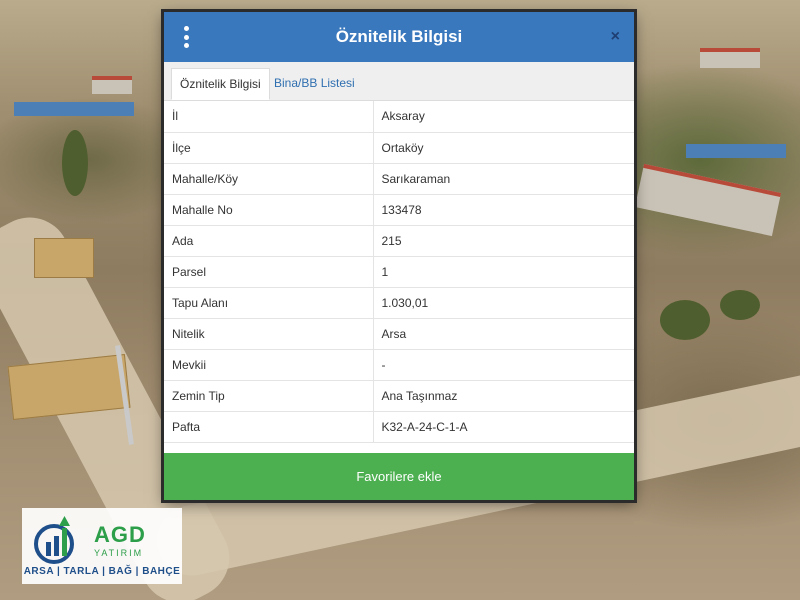 The width and height of the screenshot is (800, 600). I want to click on agd-logo: AGD YATIRIM ARSA | TARLA | BAĞ | BAHÇE, so click(102, 546).